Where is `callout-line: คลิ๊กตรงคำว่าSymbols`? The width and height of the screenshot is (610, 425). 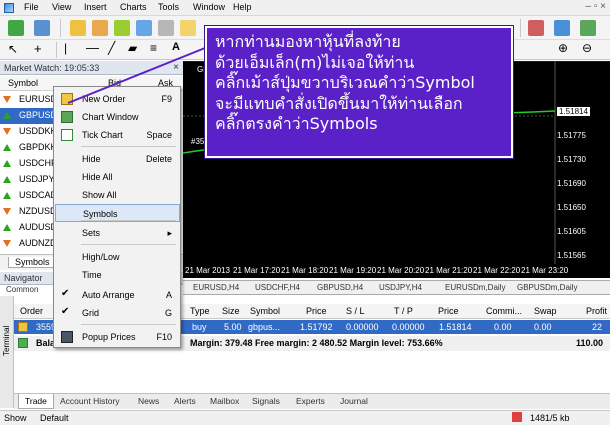 callout-line: คลิ๊กตรงคำว่าSymbols is located at coordinates (296, 123).